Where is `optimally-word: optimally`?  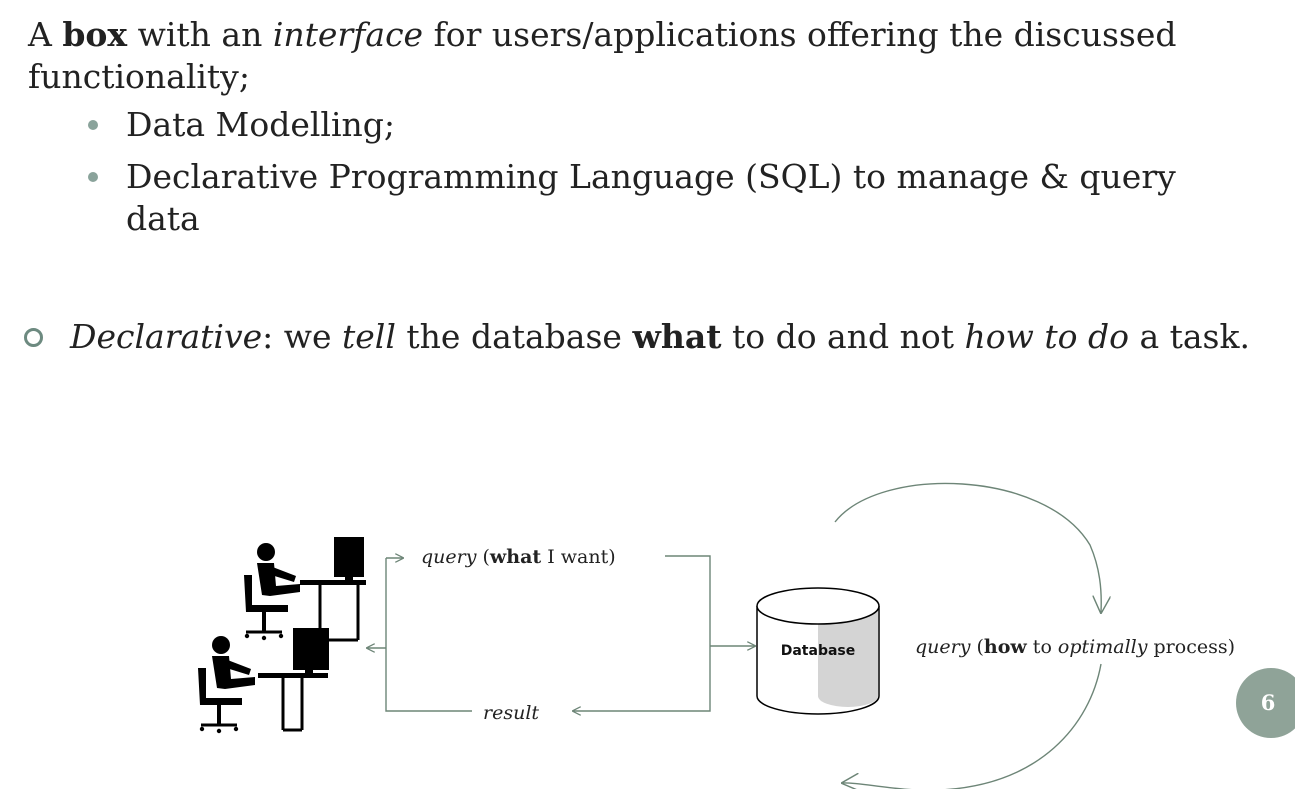
optimally-word: optimally is located at coordinates (1103, 647).